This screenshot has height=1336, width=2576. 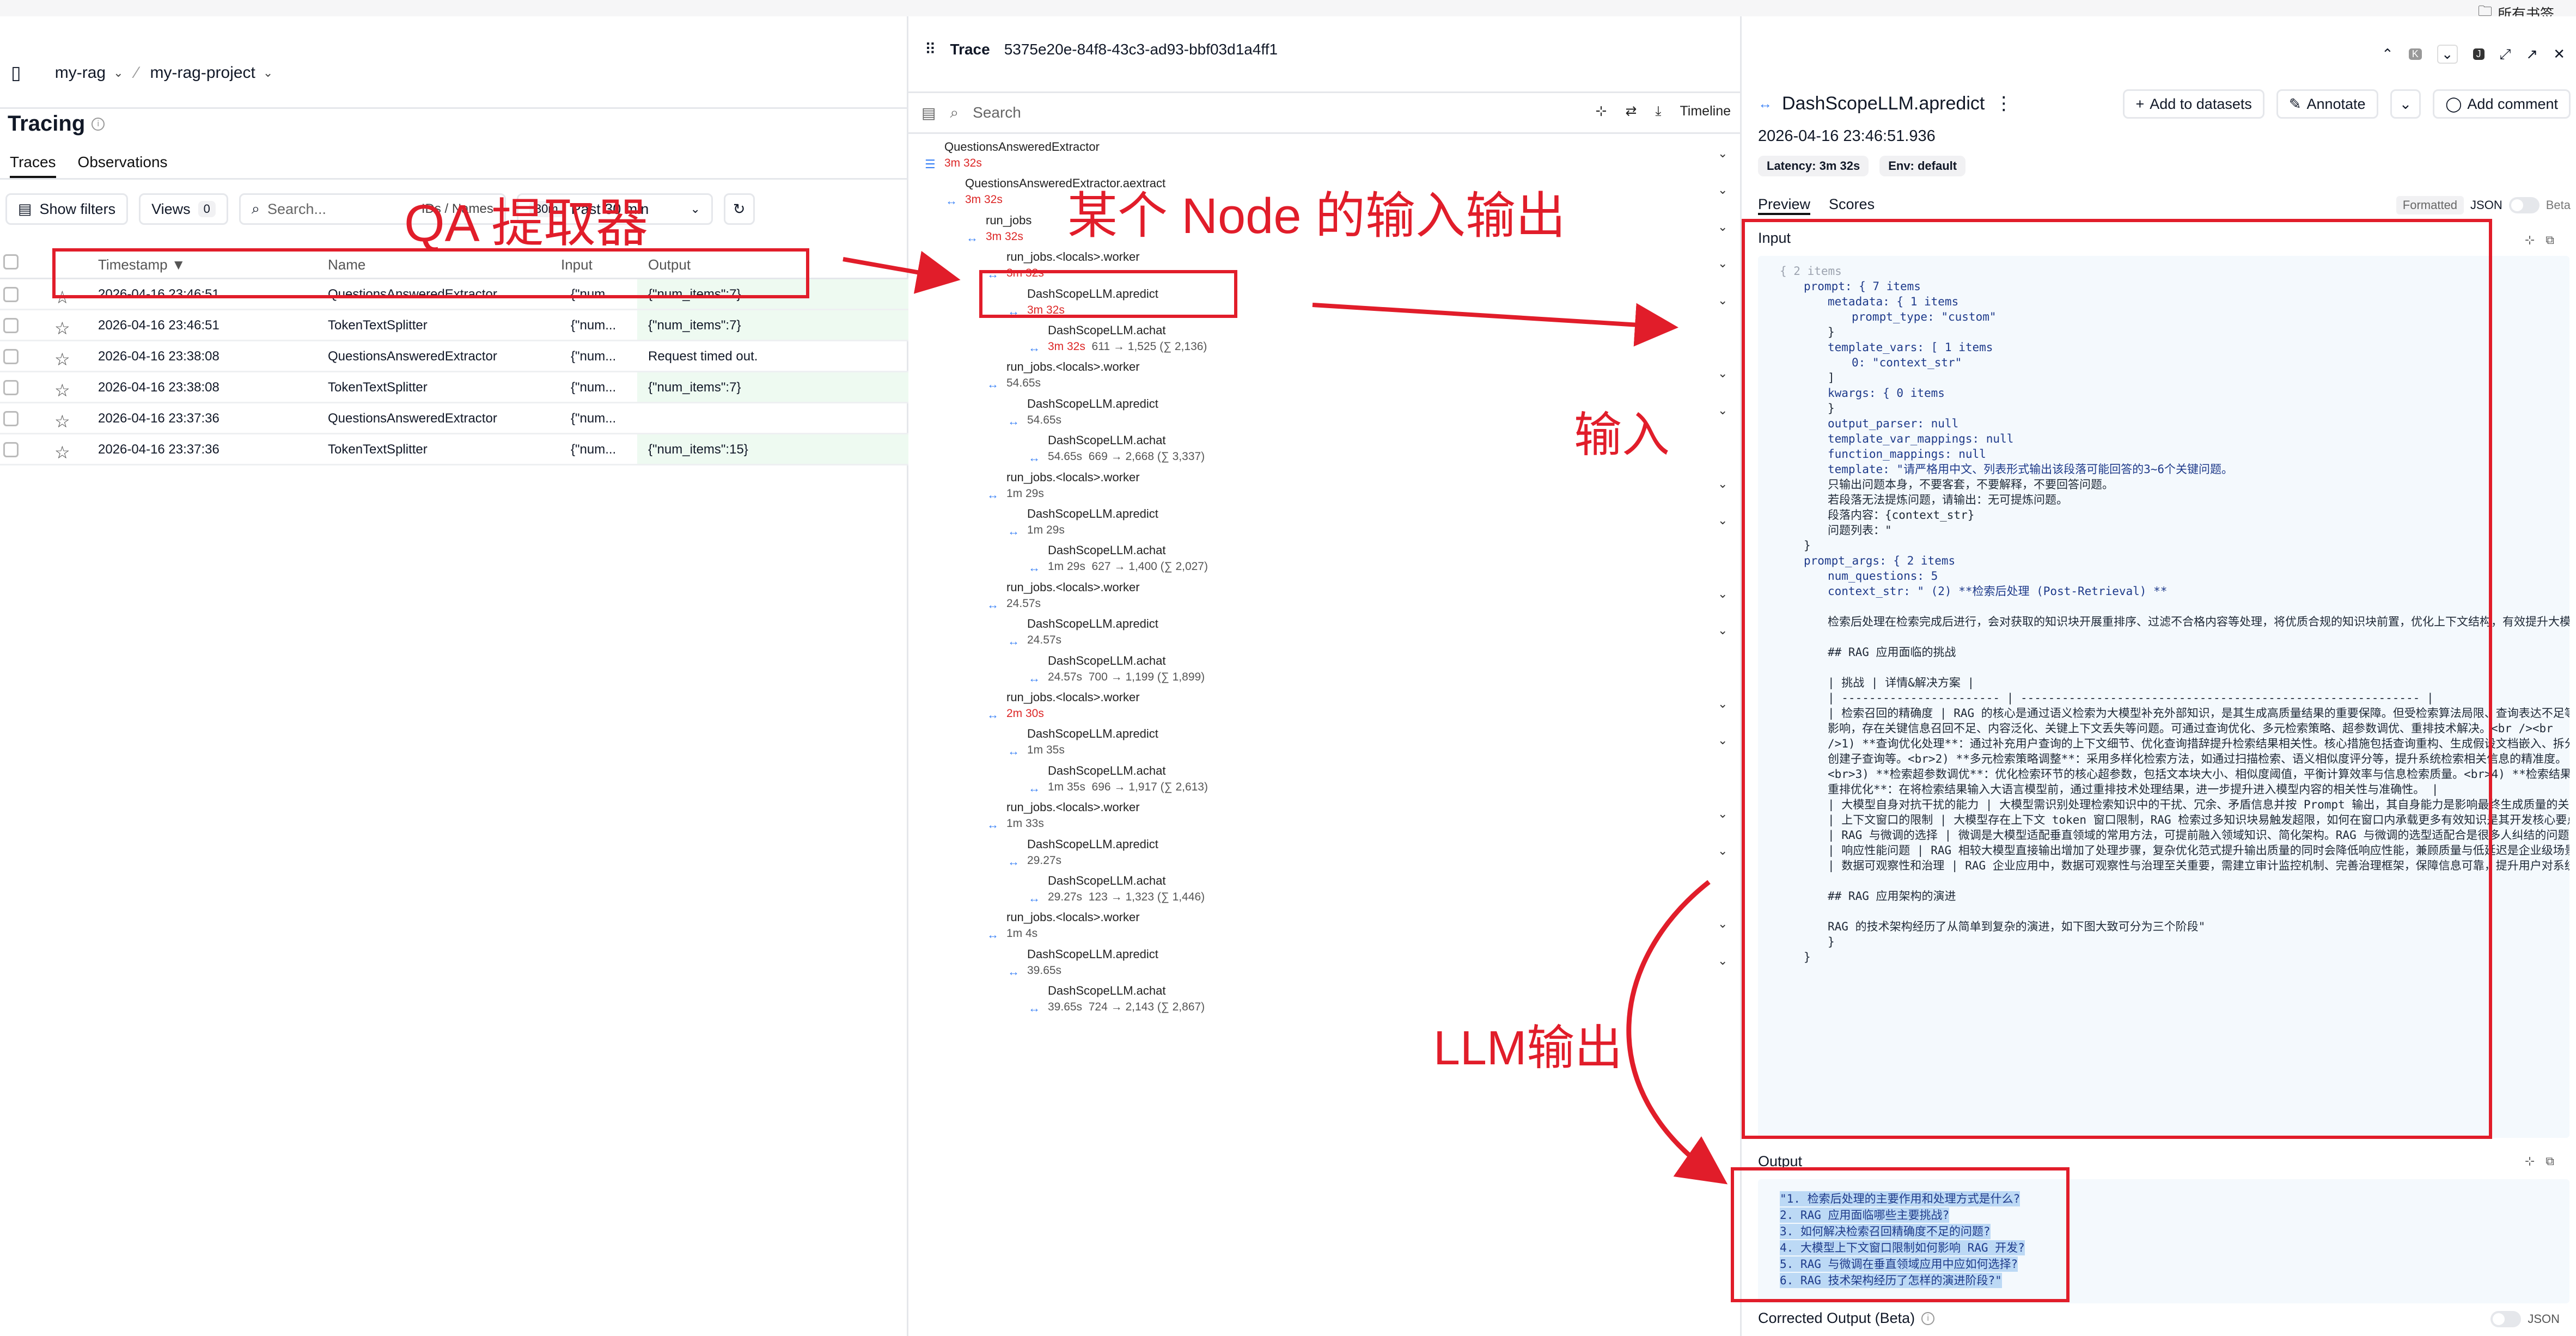 What do you see at coordinates (2559, 54) in the screenshot?
I see `close-icon: ✕` at bounding box center [2559, 54].